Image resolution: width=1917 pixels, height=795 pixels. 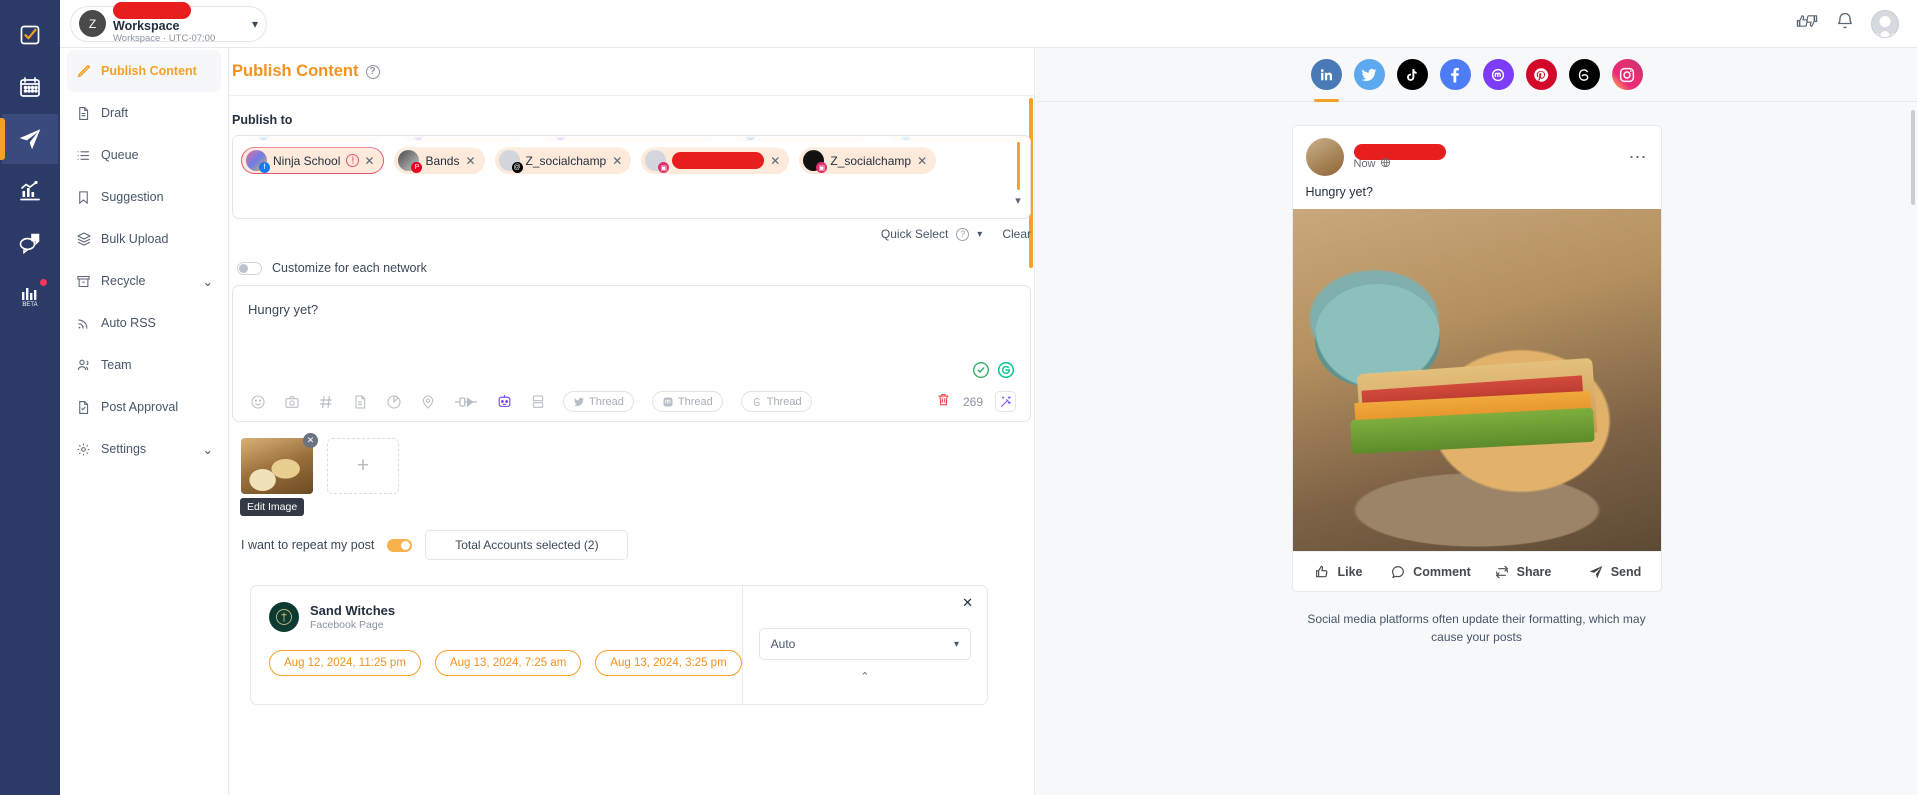 What do you see at coordinates (292, 402) in the screenshot?
I see `camera-icon` at bounding box center [292, 402].